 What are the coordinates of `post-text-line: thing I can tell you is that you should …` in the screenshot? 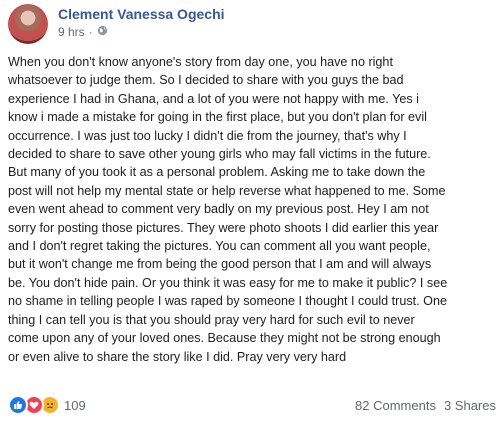 It's located at (211, 319).